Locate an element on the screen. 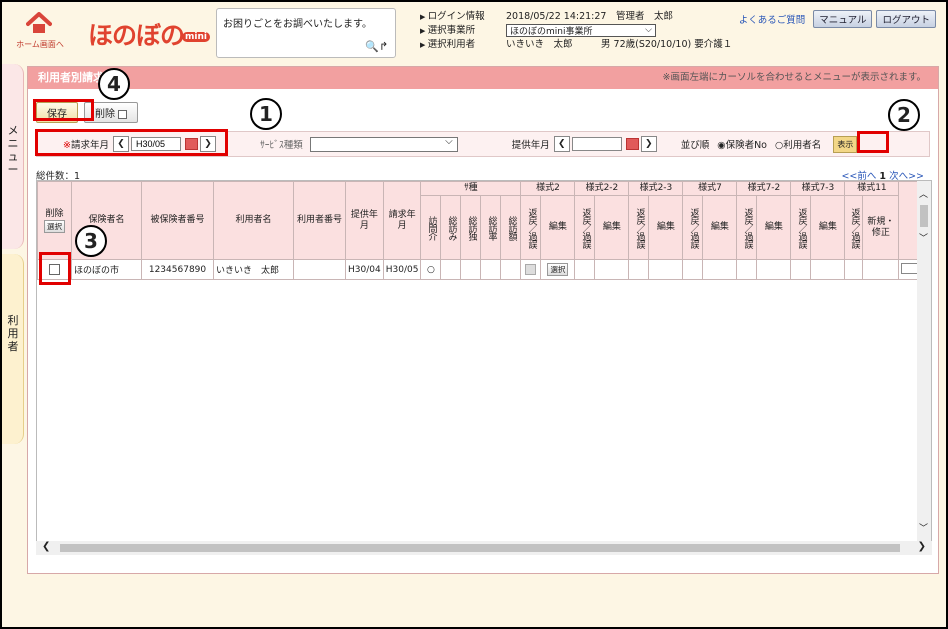 This screenshot has height=629, width=948. new-fix-subheader: 新規・修正 is located at coordinates (881, 227).